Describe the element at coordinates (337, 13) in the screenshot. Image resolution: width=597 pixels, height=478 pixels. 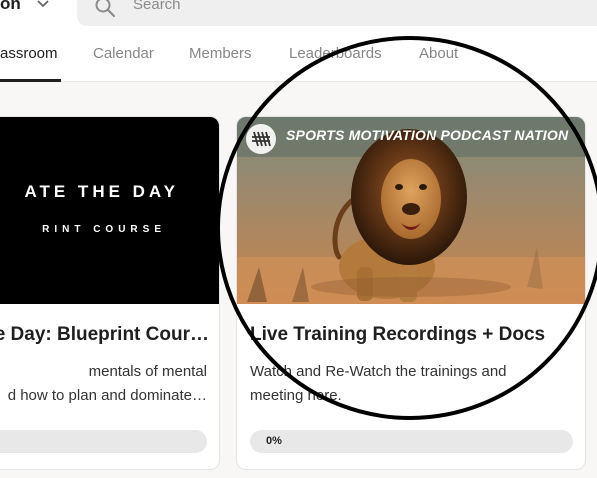
I see `search-input: Search` at that location.